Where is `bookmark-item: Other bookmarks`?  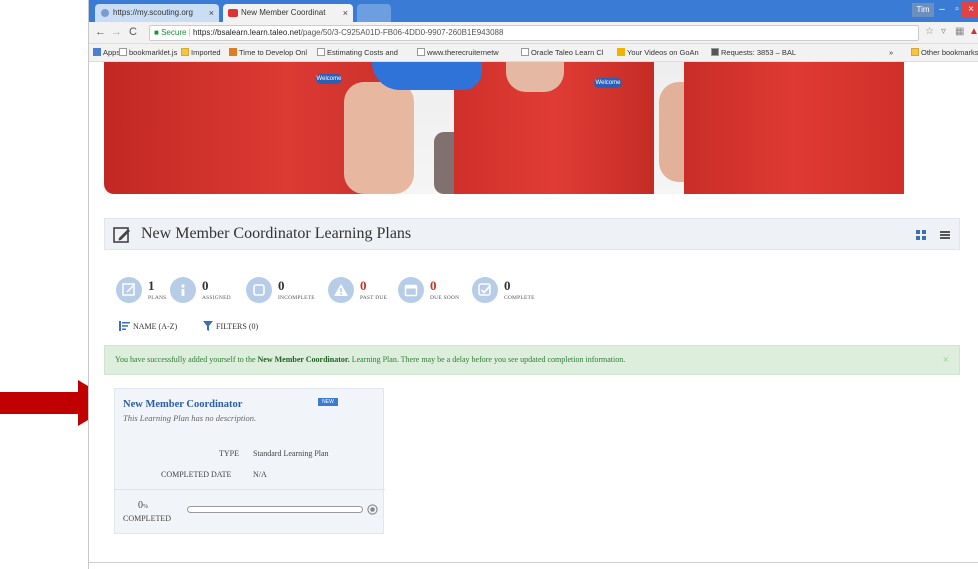
bookmark-item: Other bookmarks is located at coordinates (944, 53).